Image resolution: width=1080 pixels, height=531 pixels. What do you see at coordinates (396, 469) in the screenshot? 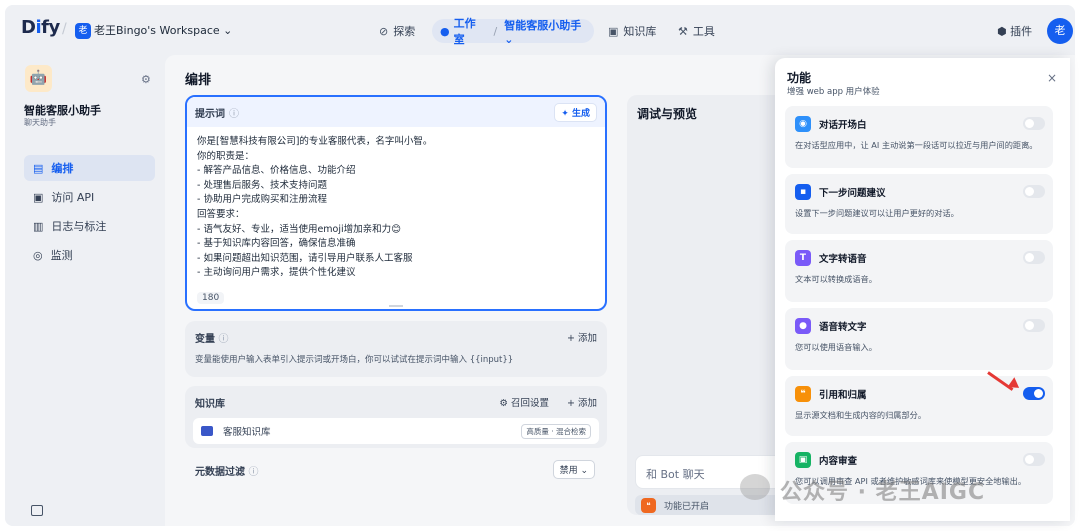
I see `metadata-filter: 元数据过滤 ⓘ 禁用 ⌄` at bounding box center [396, 469].